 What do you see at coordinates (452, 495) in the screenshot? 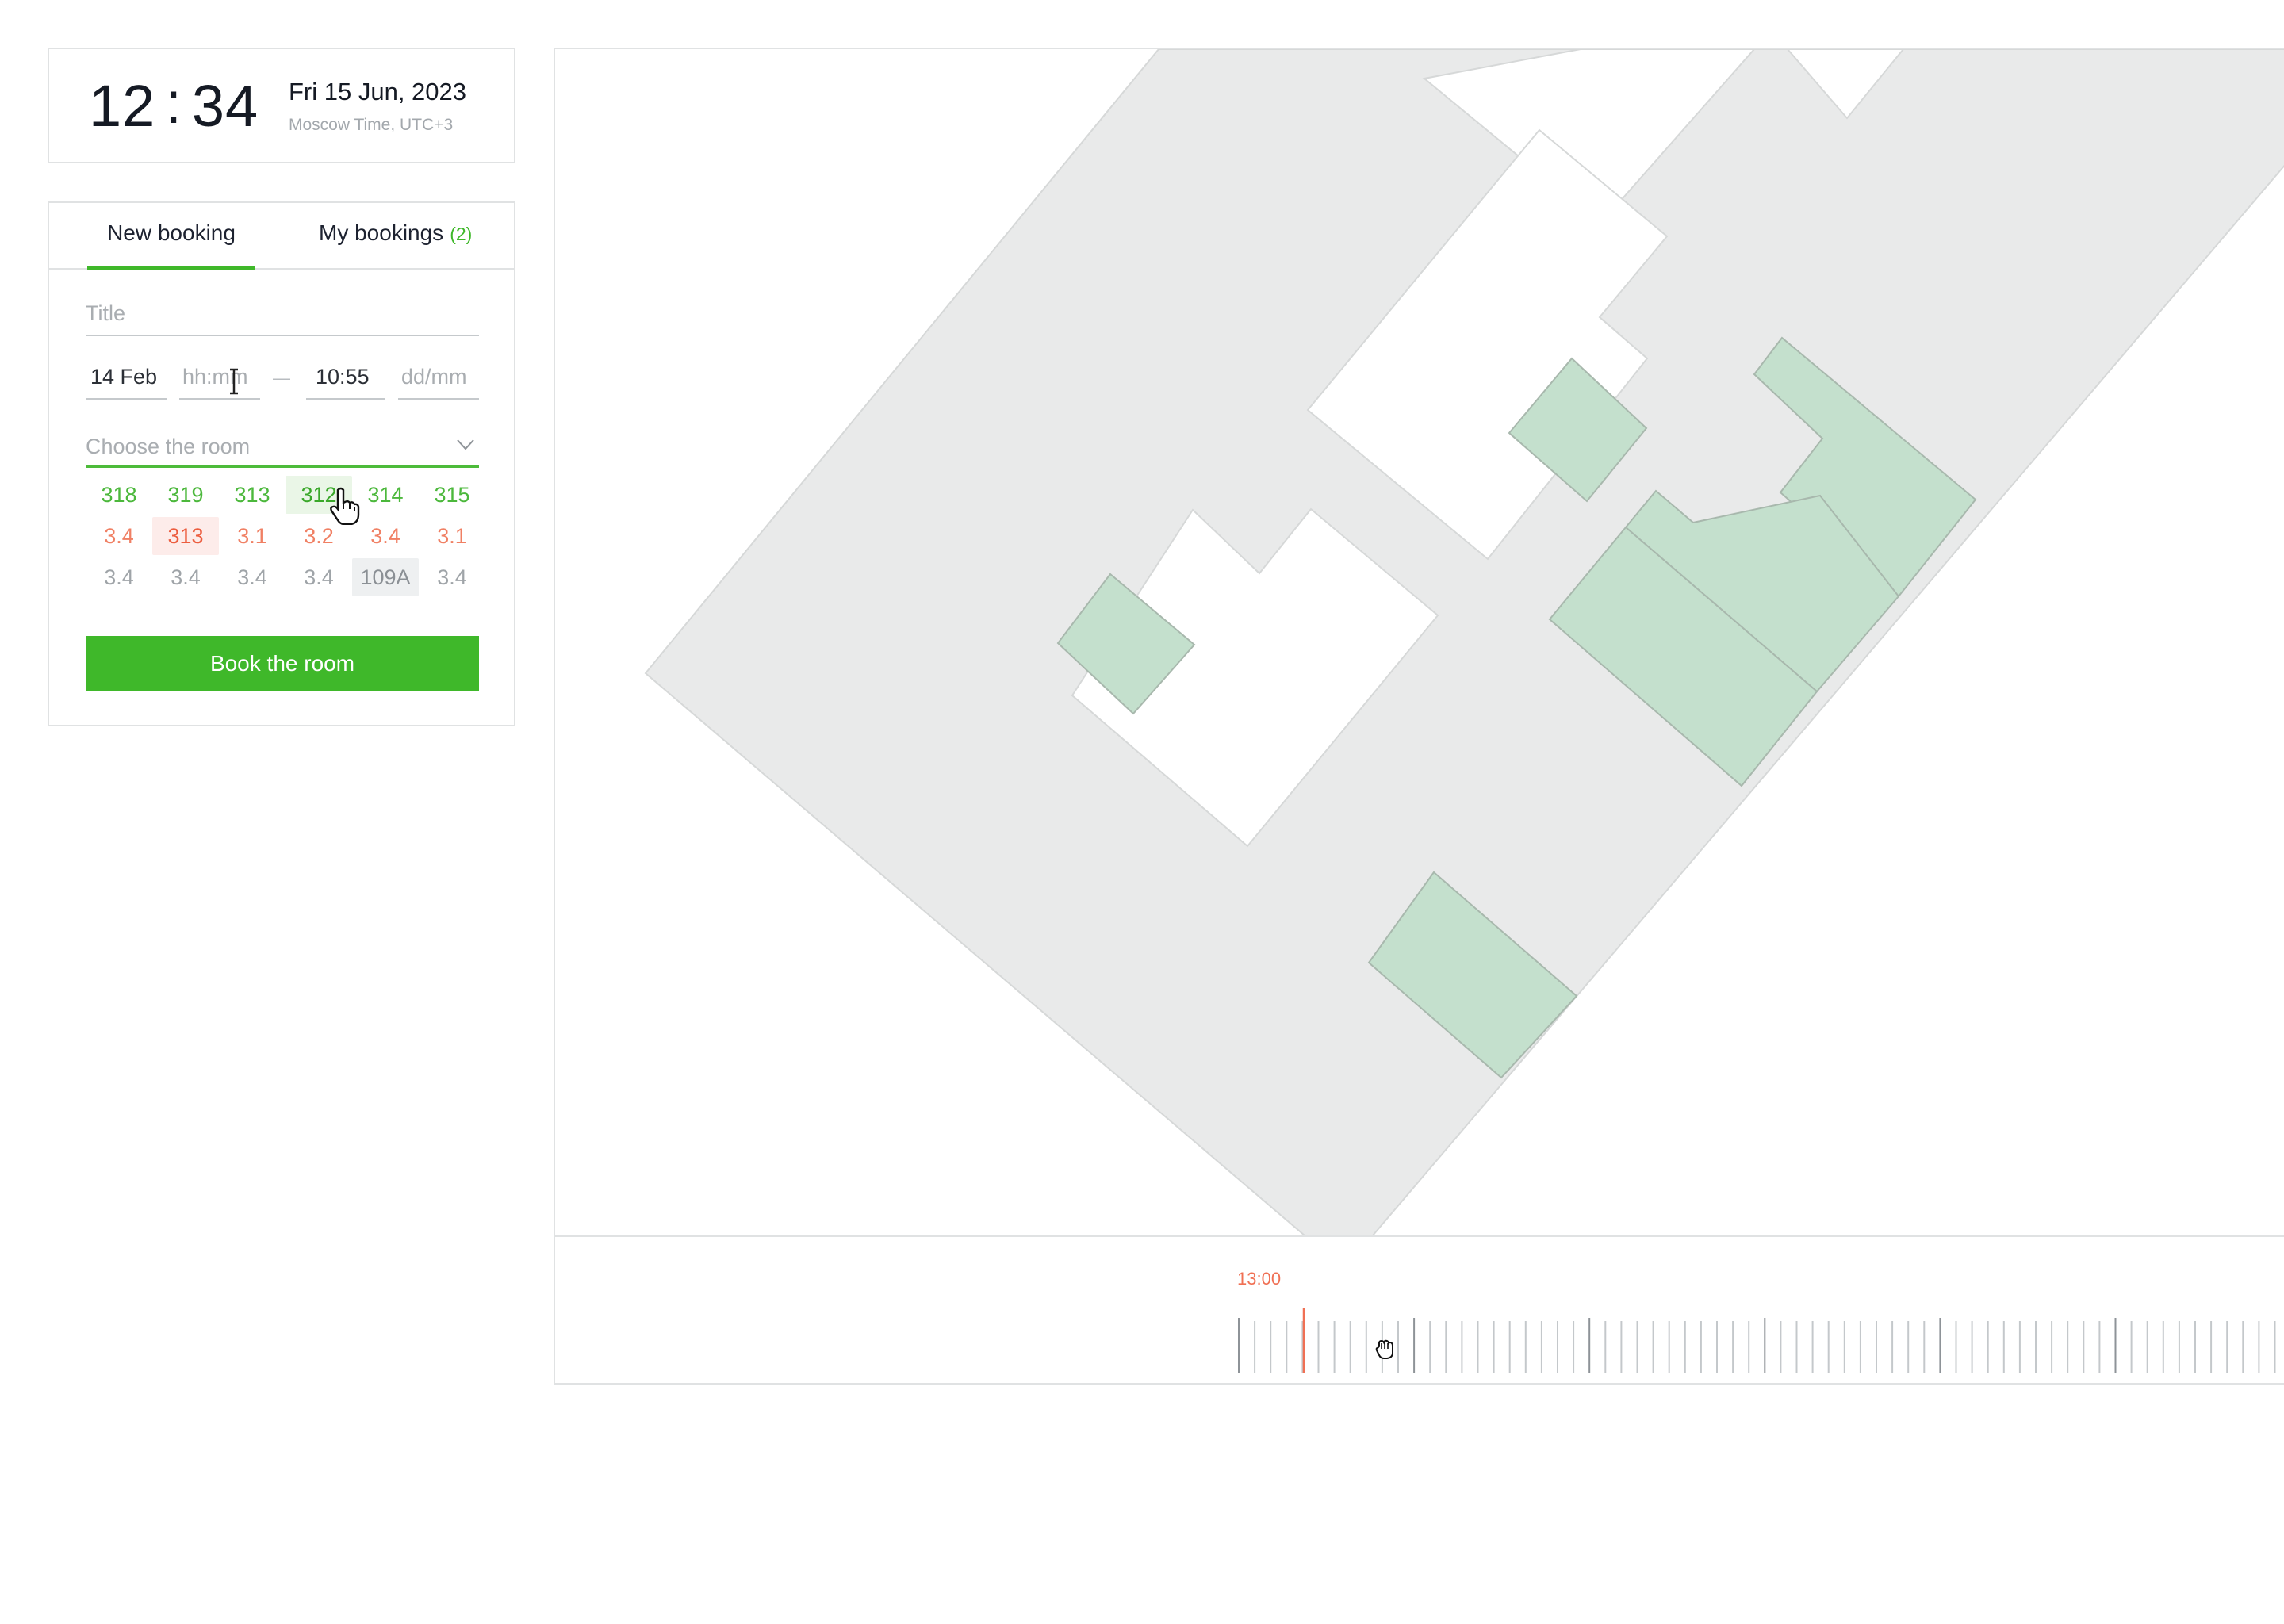
I see `room-option: 315` at bounding box center [452, 495].